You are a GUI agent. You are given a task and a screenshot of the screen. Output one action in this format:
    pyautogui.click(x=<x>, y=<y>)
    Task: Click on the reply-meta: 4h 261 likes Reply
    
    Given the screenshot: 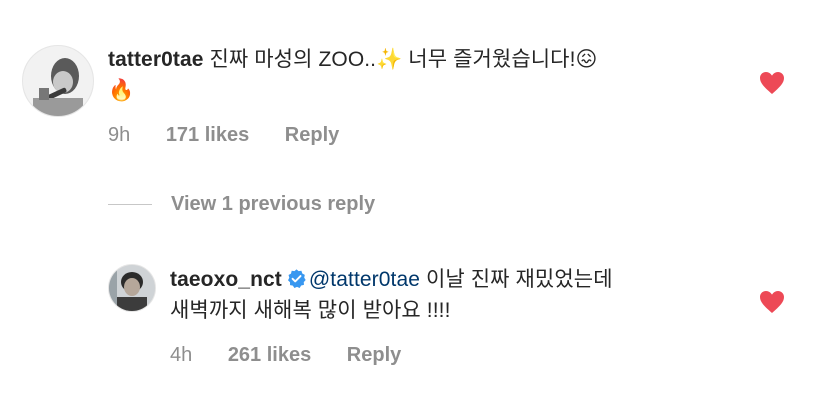 What is the action you would take?
    pyautogui.click(x=300, y=355)
    